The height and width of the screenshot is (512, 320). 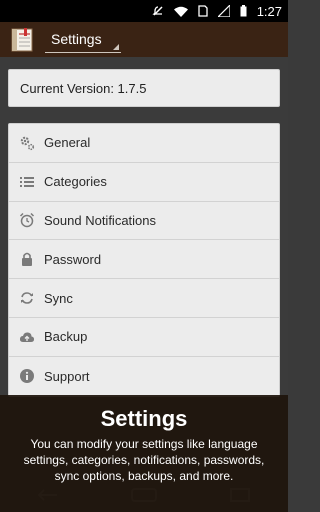 I want to click on menu-item-password: Password, so click(x=144, y=260).